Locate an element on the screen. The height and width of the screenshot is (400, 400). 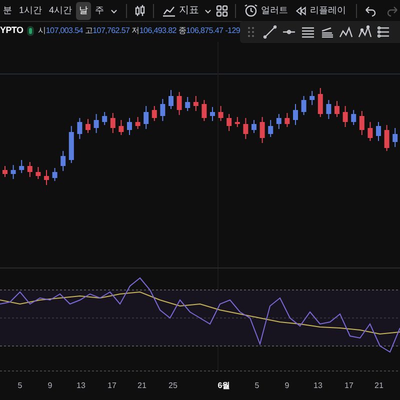
ohlc-value: 107,762.57 is located at coordinates (111, 31).